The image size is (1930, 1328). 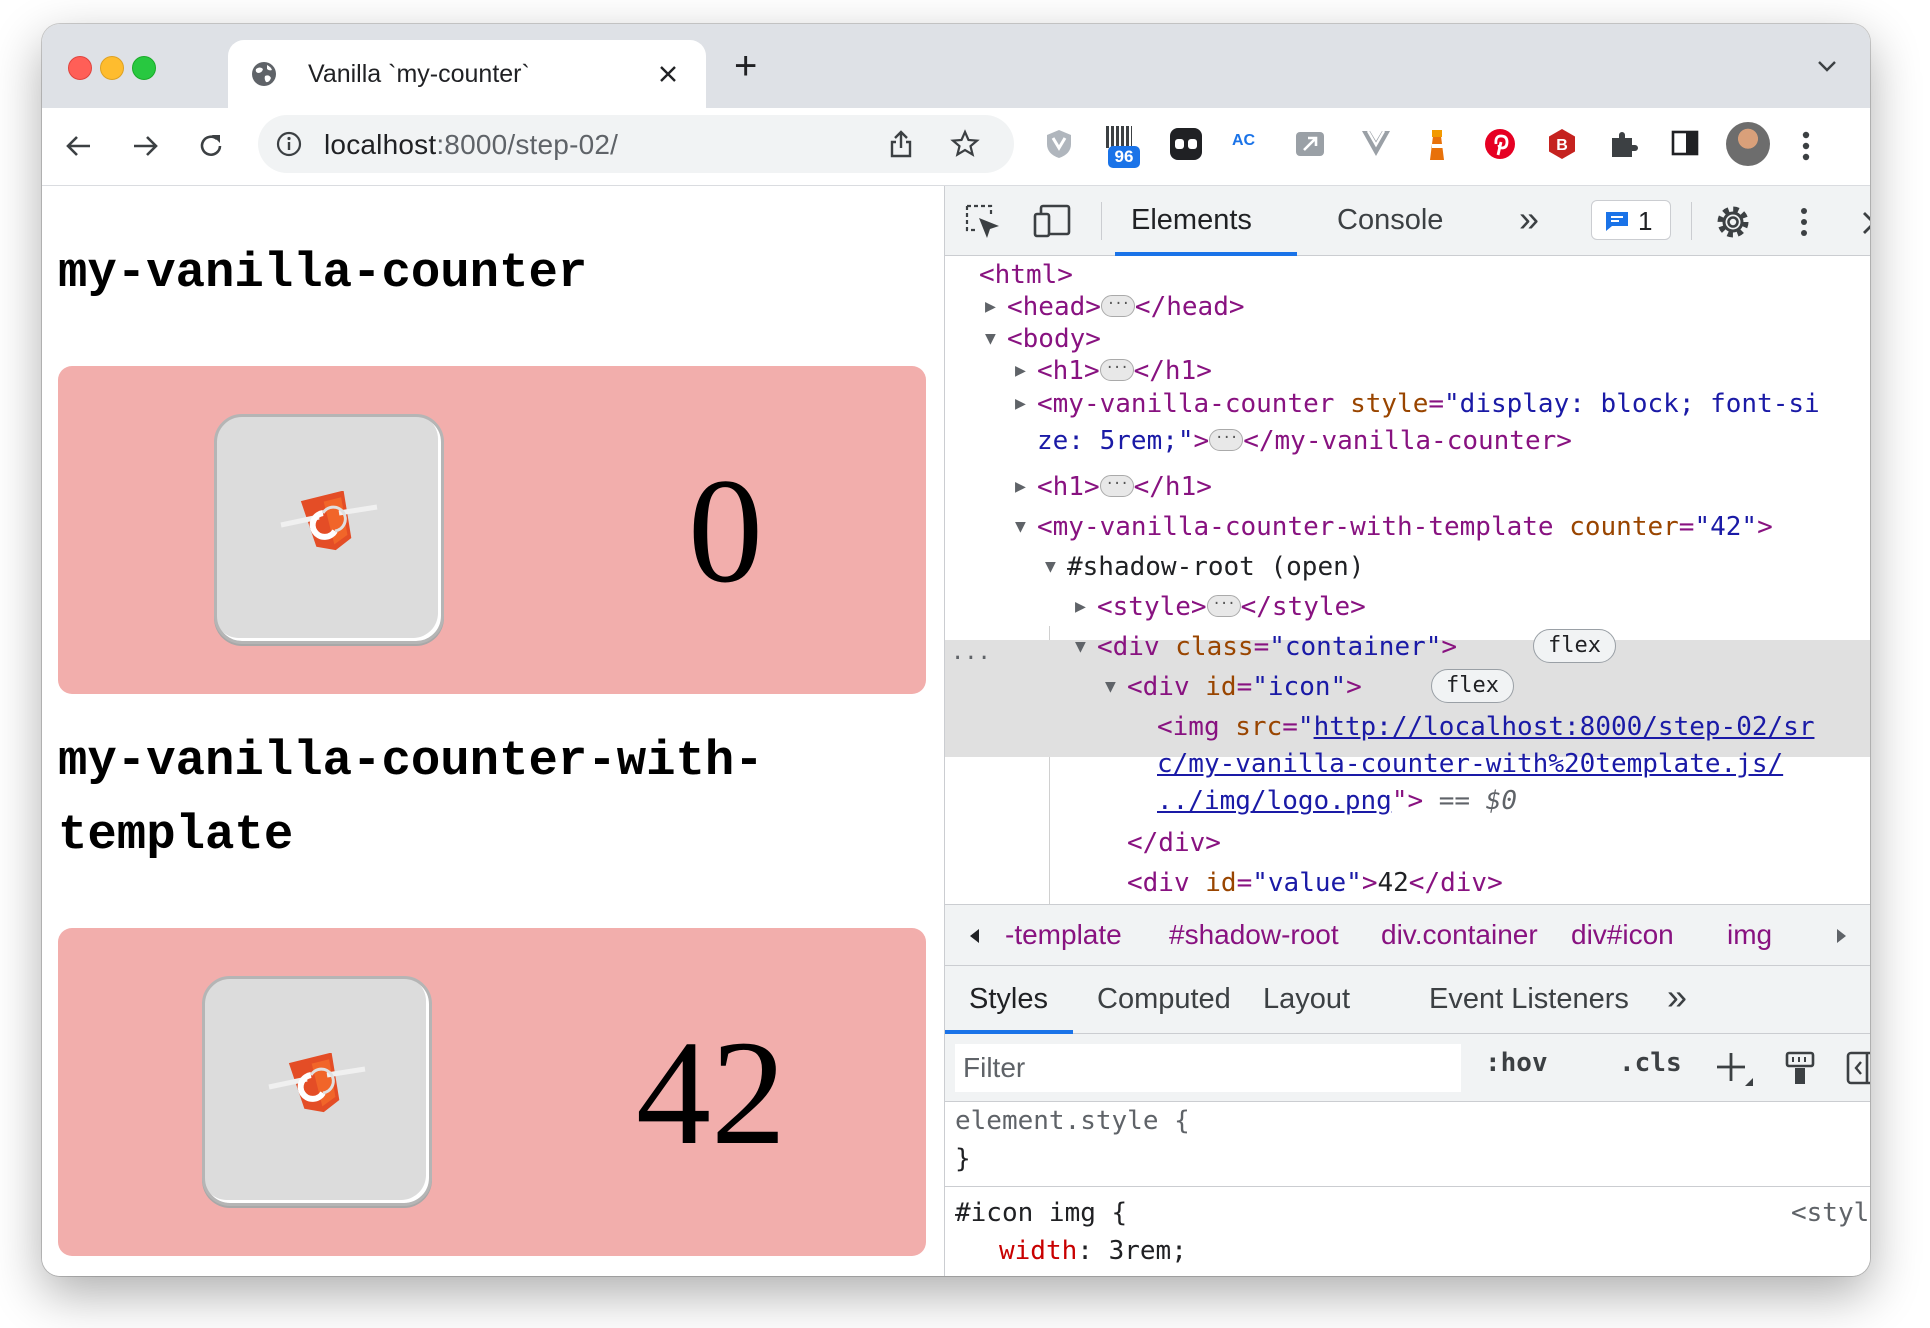 I want to click on browser-tab: Vanilla `my-counter`, so click(x=467, y=74).